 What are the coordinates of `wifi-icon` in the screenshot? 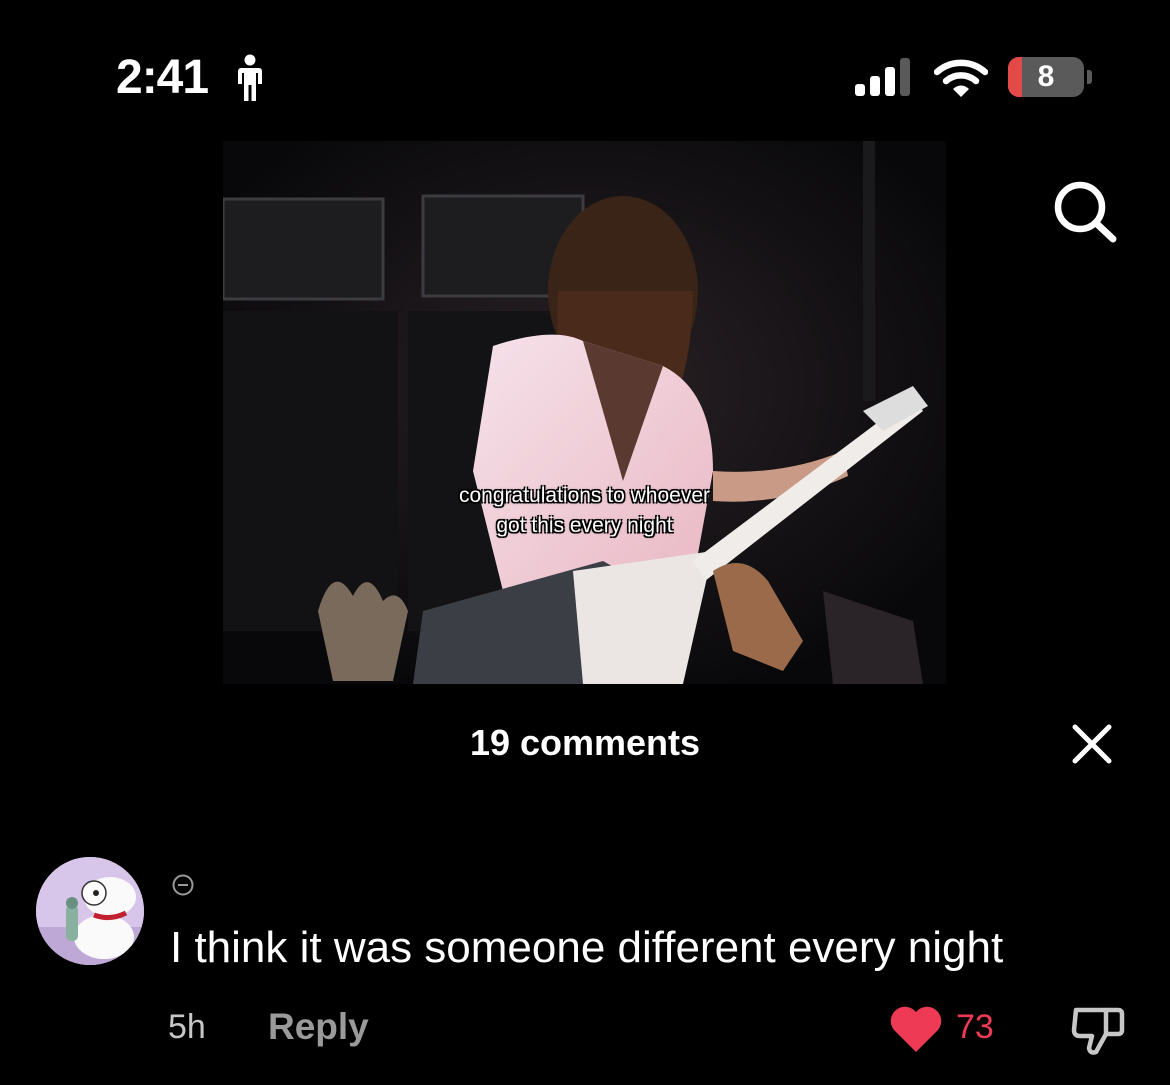 It's located at (961, 78).